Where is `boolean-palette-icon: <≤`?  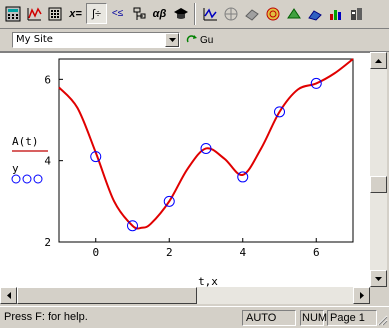 boolean-palette-icon: <≤ is located at coordinates (117, 13).